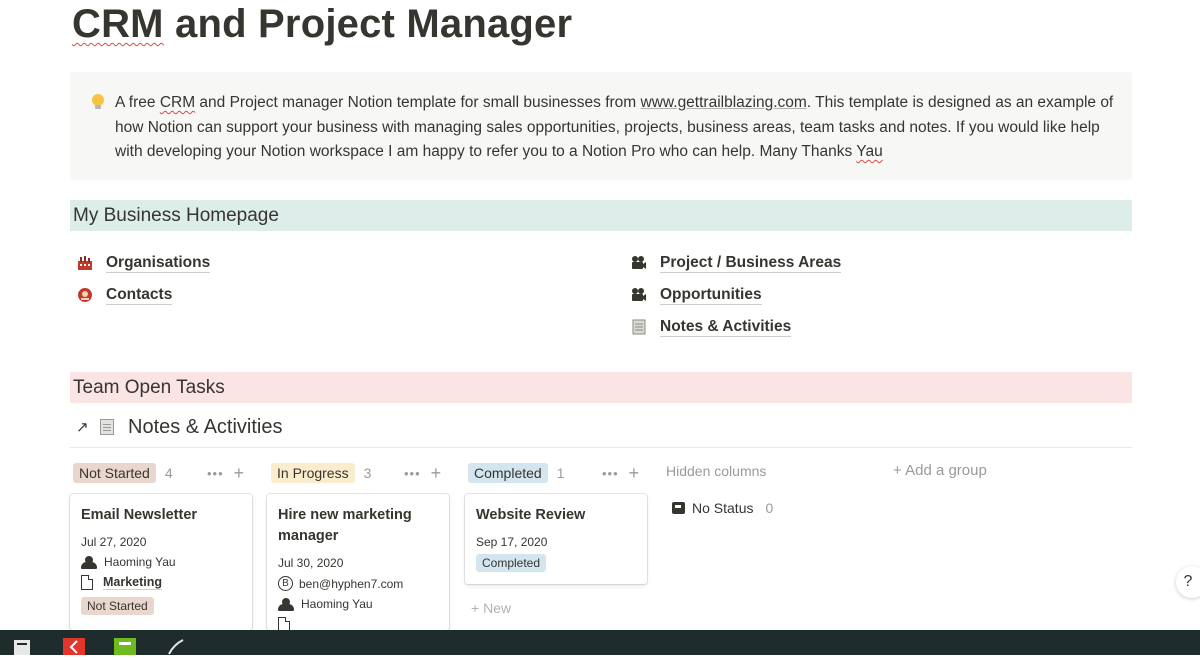  Describe the element at coordinates (285, 583) in the screenshot. I see `email-letter-icon: B` at that location.